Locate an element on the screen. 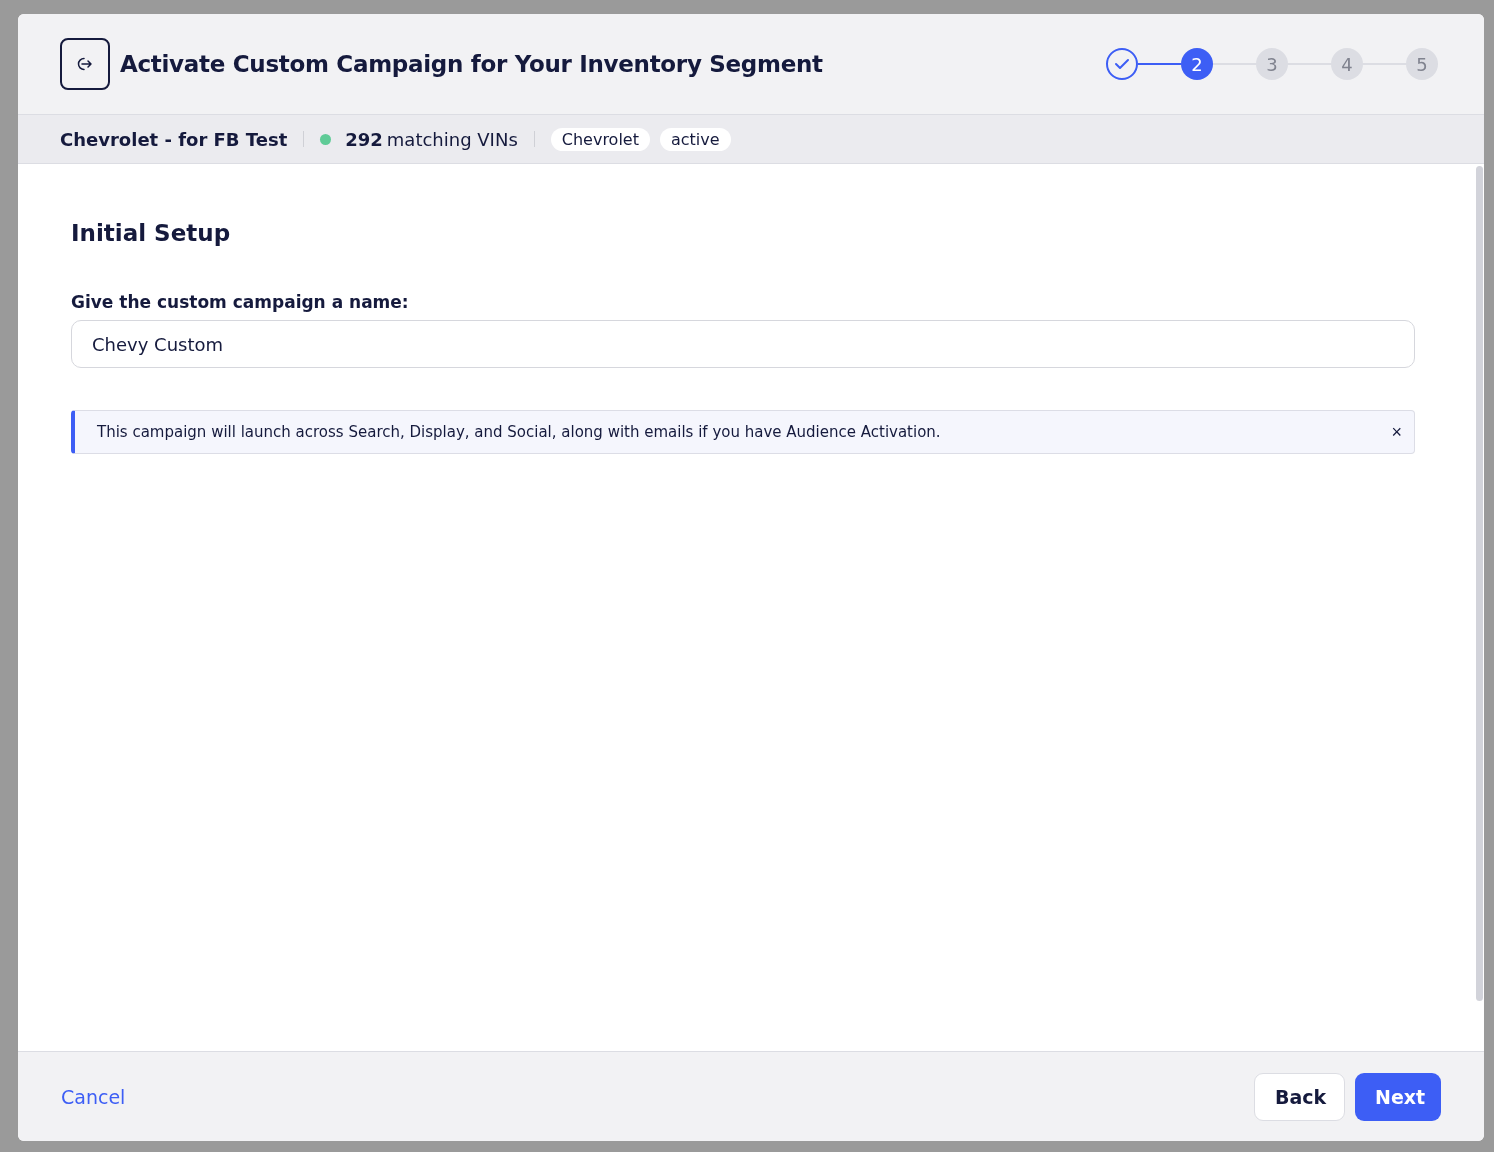 The width and height of the screenshot is (1494, 1152). campaign-name-field: Chevy Custom is located at coordinates (743, 344).